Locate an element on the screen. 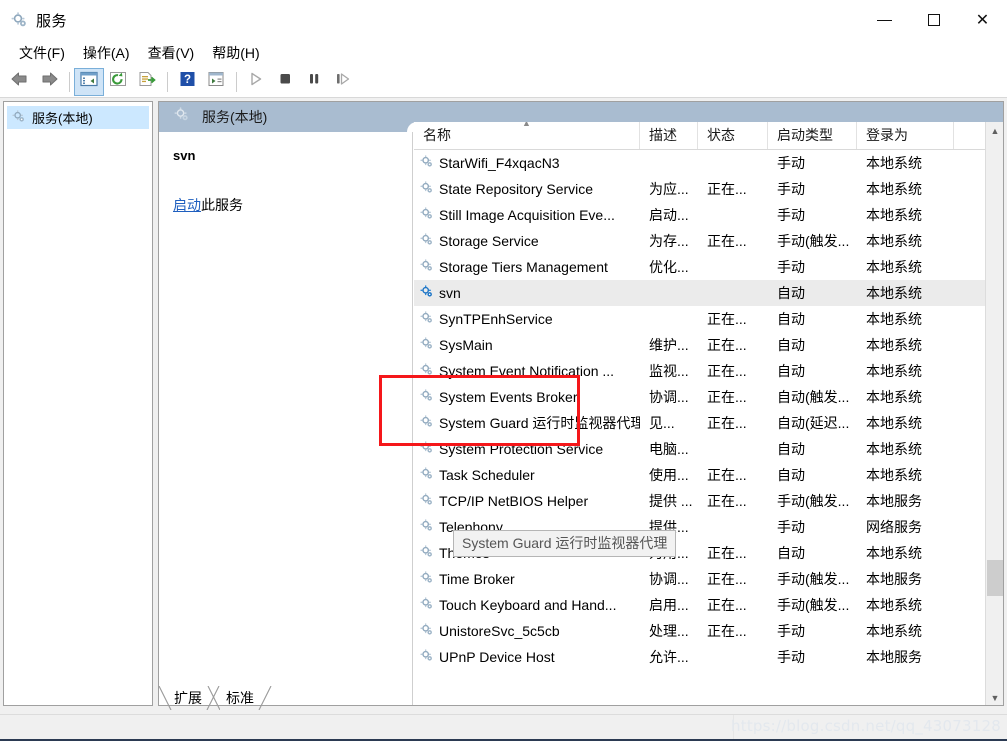  toolbar-properties is located at coordinates (216, 82).